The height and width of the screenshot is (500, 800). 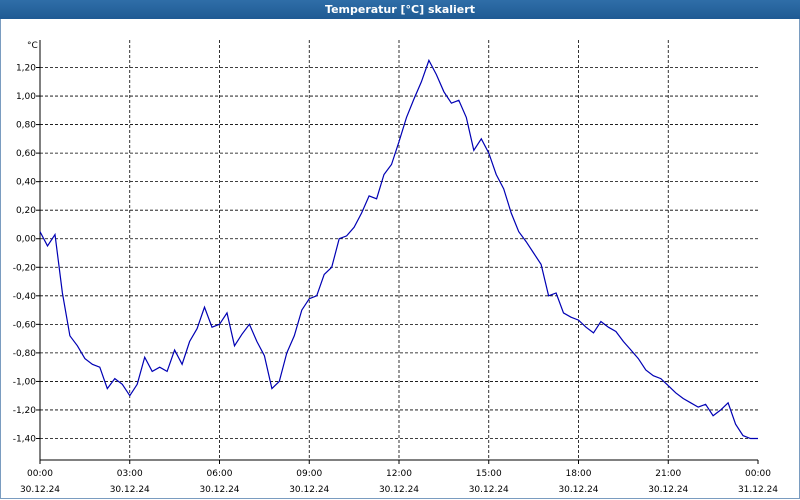 What do you see at coordinates (309, 474) in the screenshot?
I see `x-tick-time: 09:00` at bounding box center [309, 474].